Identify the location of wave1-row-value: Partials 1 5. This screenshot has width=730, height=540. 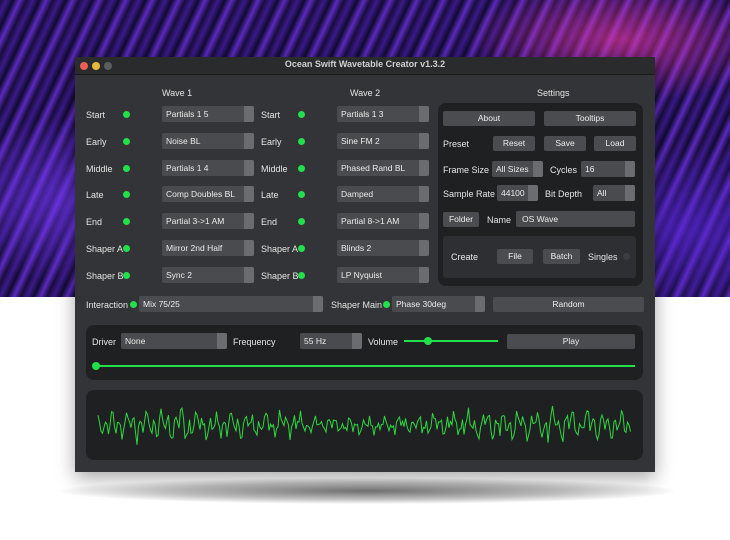
(187, 114).